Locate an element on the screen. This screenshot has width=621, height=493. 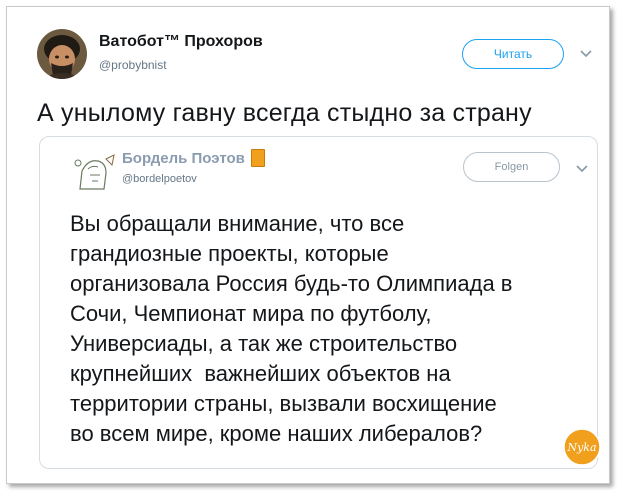
author-name: Ватобот™ Прохоров is located at coordinates (181, 42).